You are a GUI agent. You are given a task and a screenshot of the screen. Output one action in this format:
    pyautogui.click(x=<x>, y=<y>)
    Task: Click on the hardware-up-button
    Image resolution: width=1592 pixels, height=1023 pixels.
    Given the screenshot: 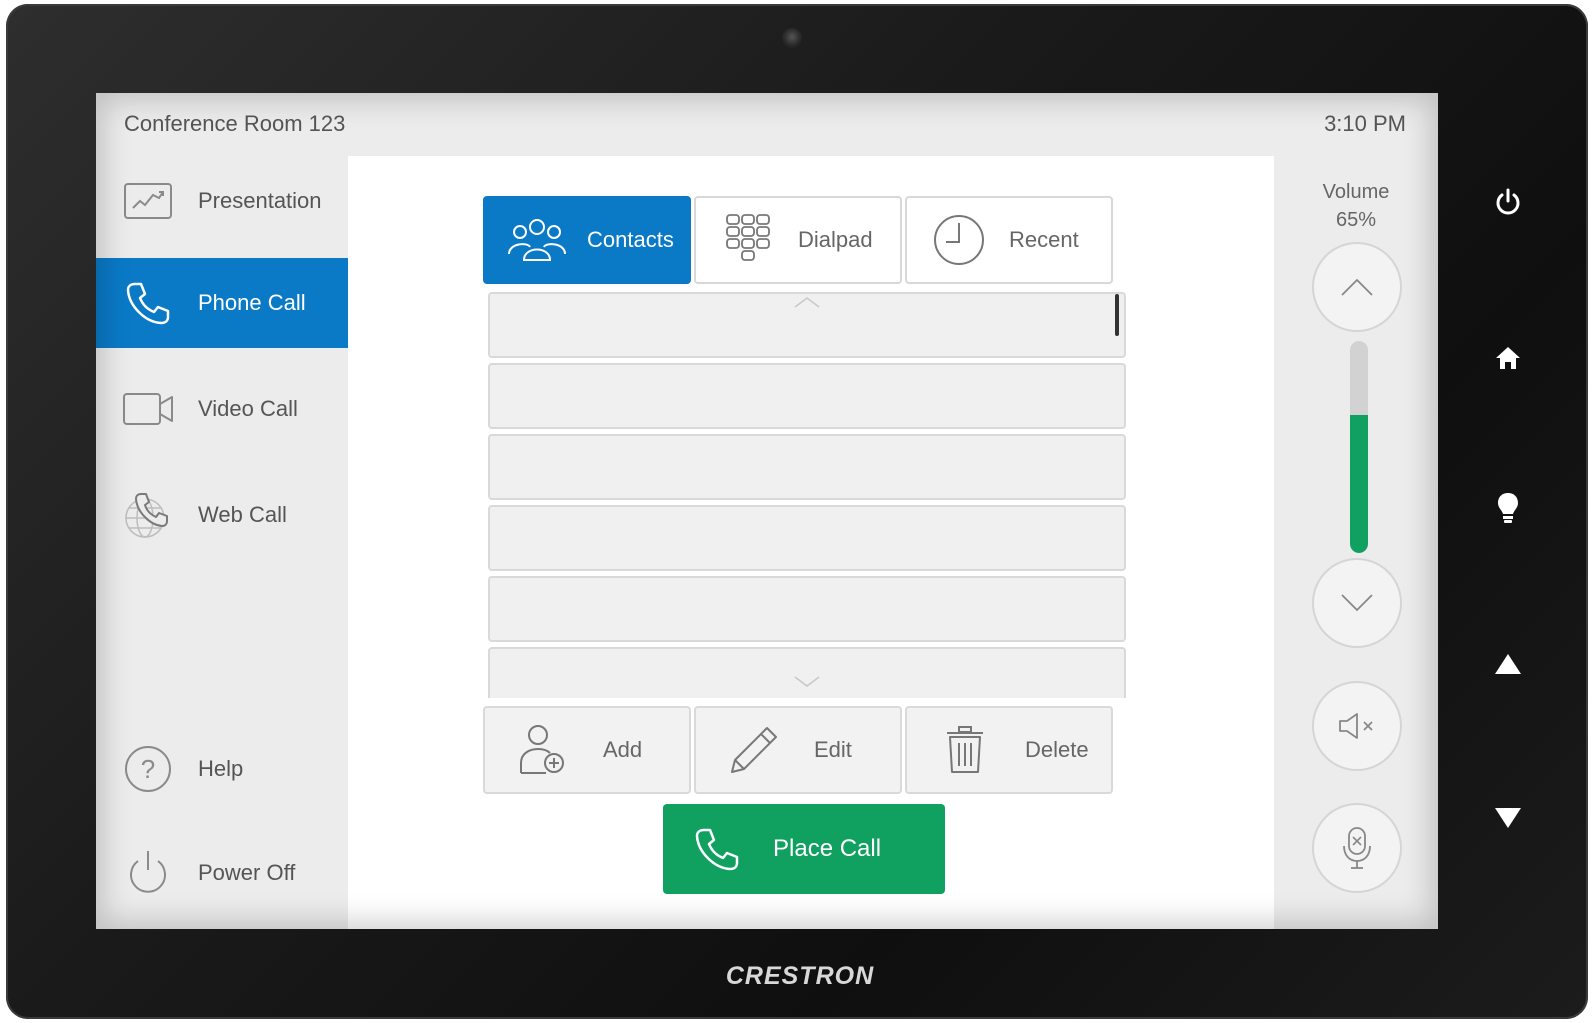 What is the action you would take?
    pyautogui.click(x=1508, y=664)
    